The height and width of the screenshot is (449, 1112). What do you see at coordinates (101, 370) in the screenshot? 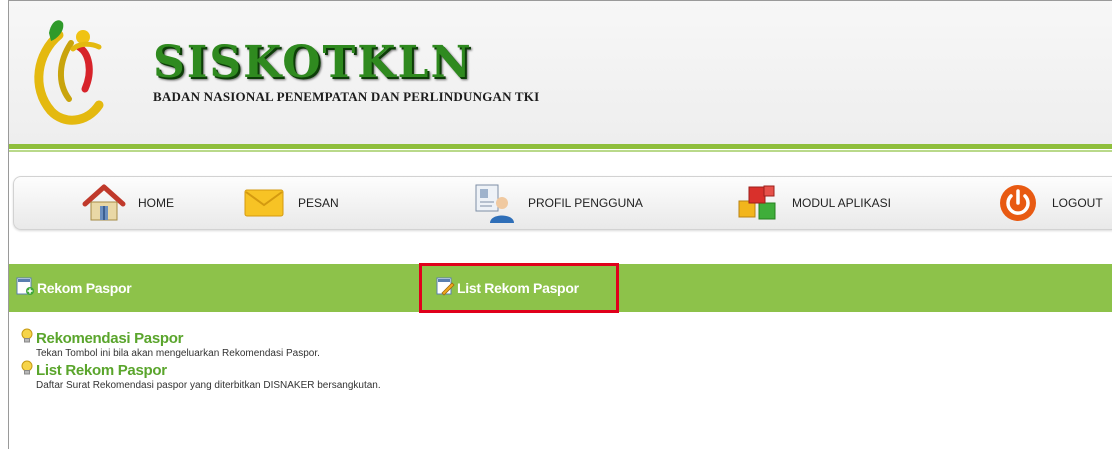
I see `entry-title-list-rekom-paspor: List Rekom Paspor` at bounding box center [101, 370].